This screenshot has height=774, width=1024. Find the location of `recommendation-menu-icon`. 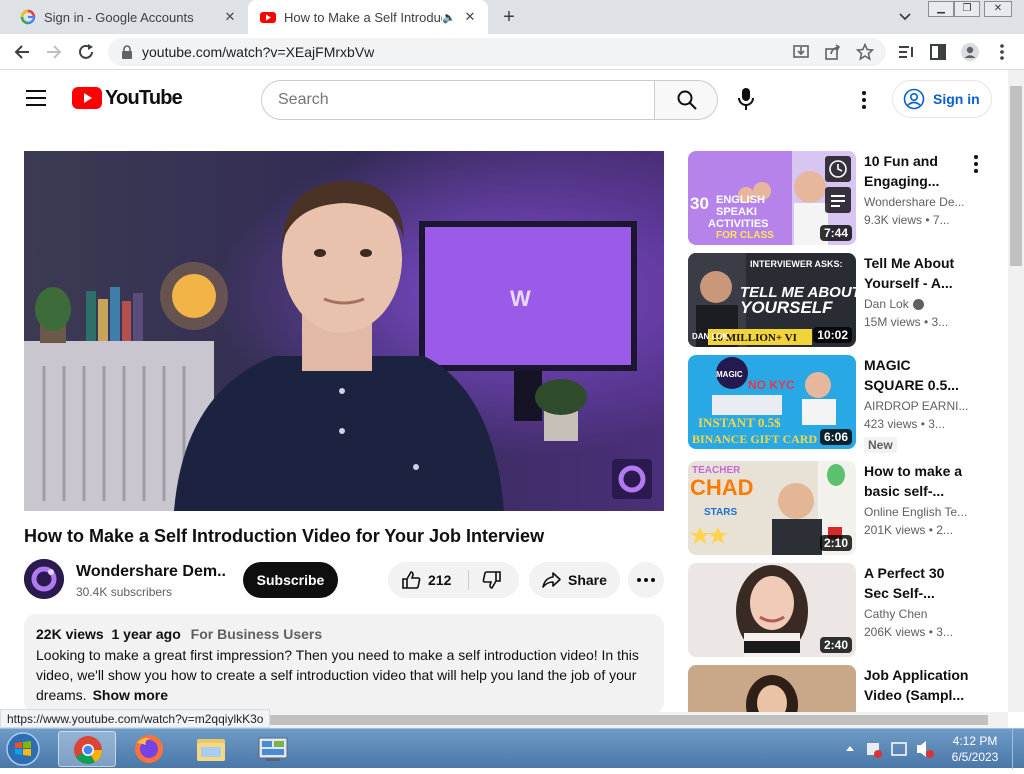

recommendation-menu-icon is located at coordinates (976, 164).